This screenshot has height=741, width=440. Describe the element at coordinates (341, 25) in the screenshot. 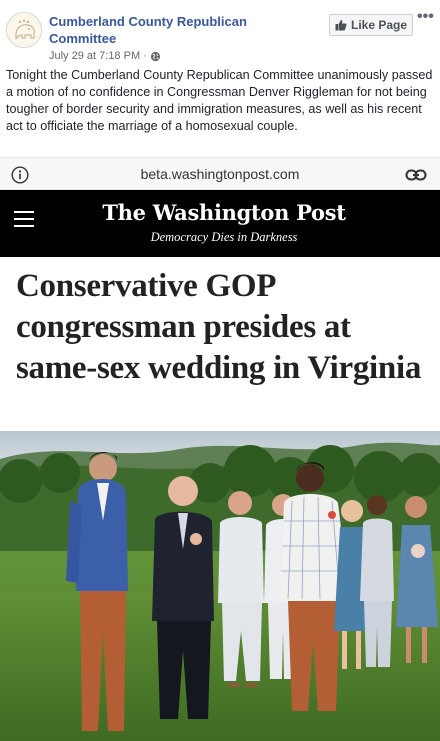

I see `thumbs-up-icon` at that location.